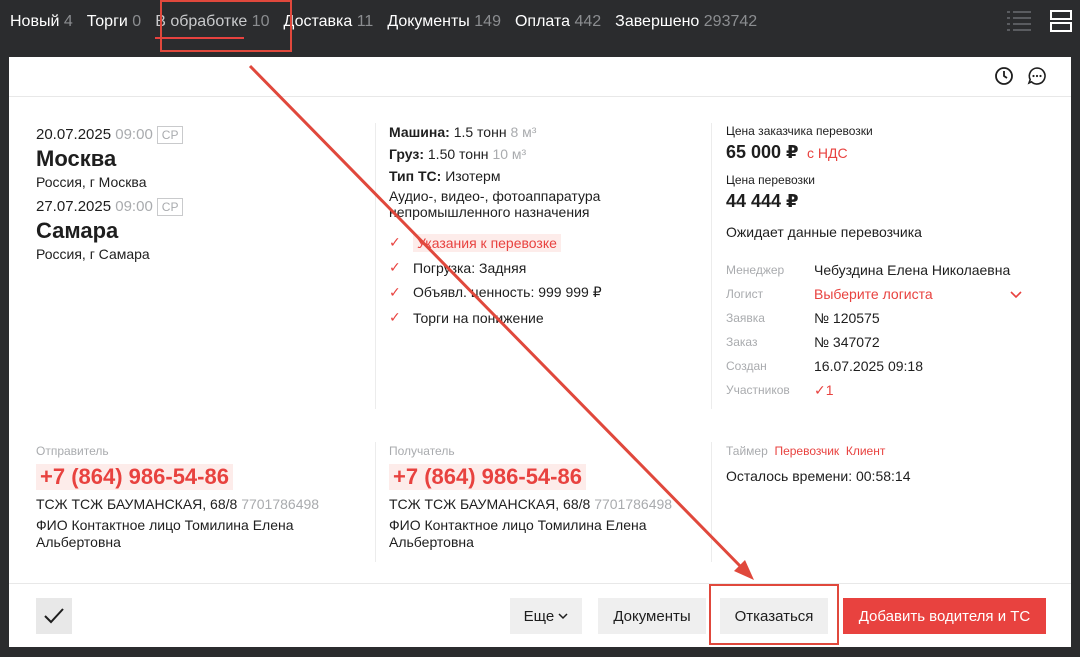 Image resolution: width=1080 pixels, height=657 pixels. I want to click on customer-price: 65 000 ₽ с НДС, so click(787, 152).